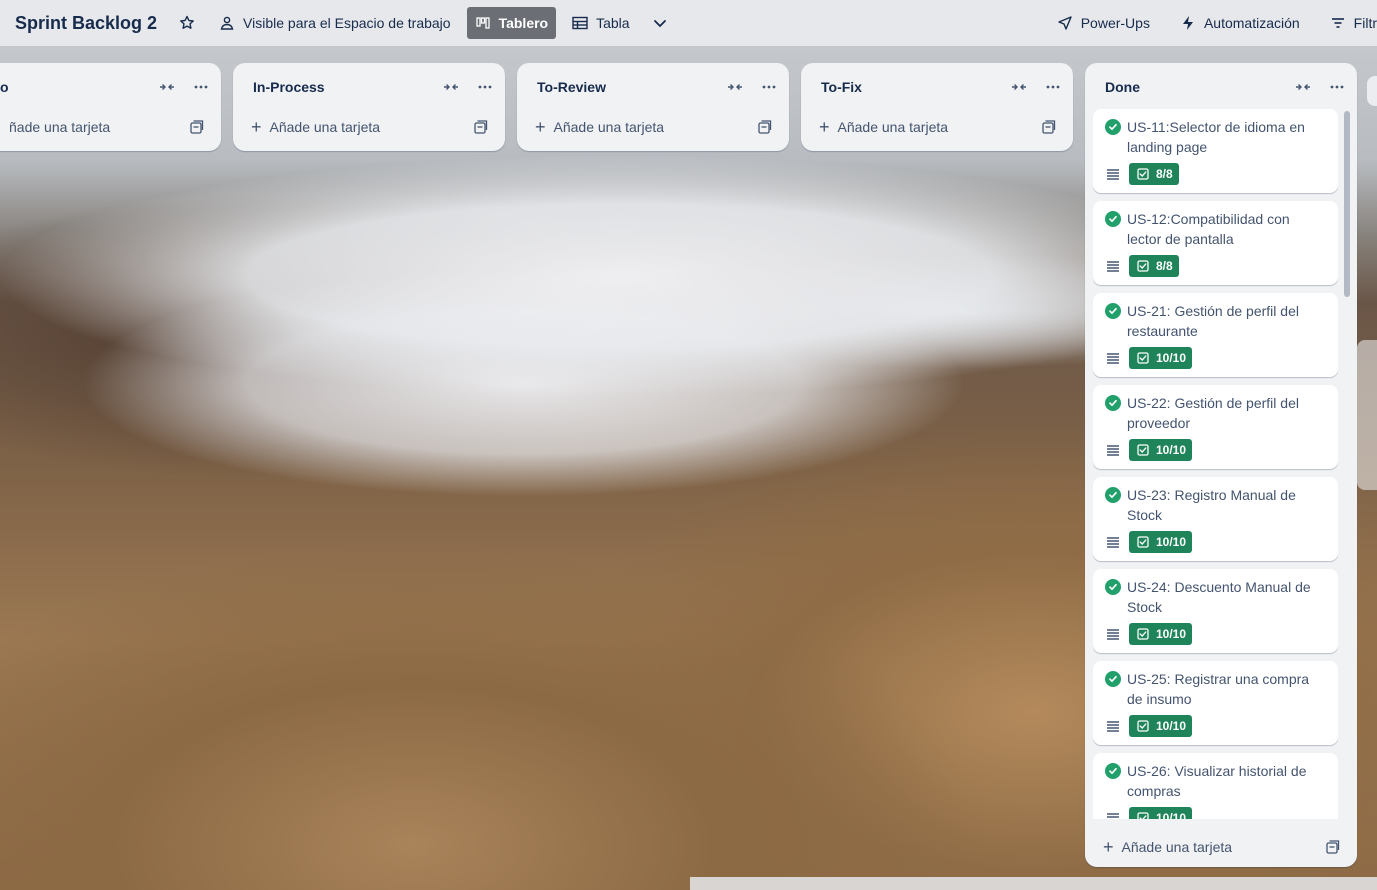 This screenshot has width=1377, height=890. What do you see at coordinates (60, 127) in the screenshot?
I see `add-card-label: ñade una tarjeta` at bounding box center [60, 127].